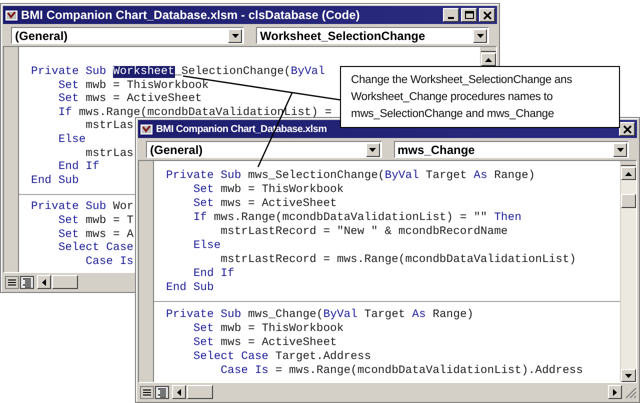 Image resolution: width=640 pixels, height=403 pixels. What do you see at coordinates (282, 357) in the screenshot?
I see `code-line: Select Case Target.Address` at bounding box center [282, 357].